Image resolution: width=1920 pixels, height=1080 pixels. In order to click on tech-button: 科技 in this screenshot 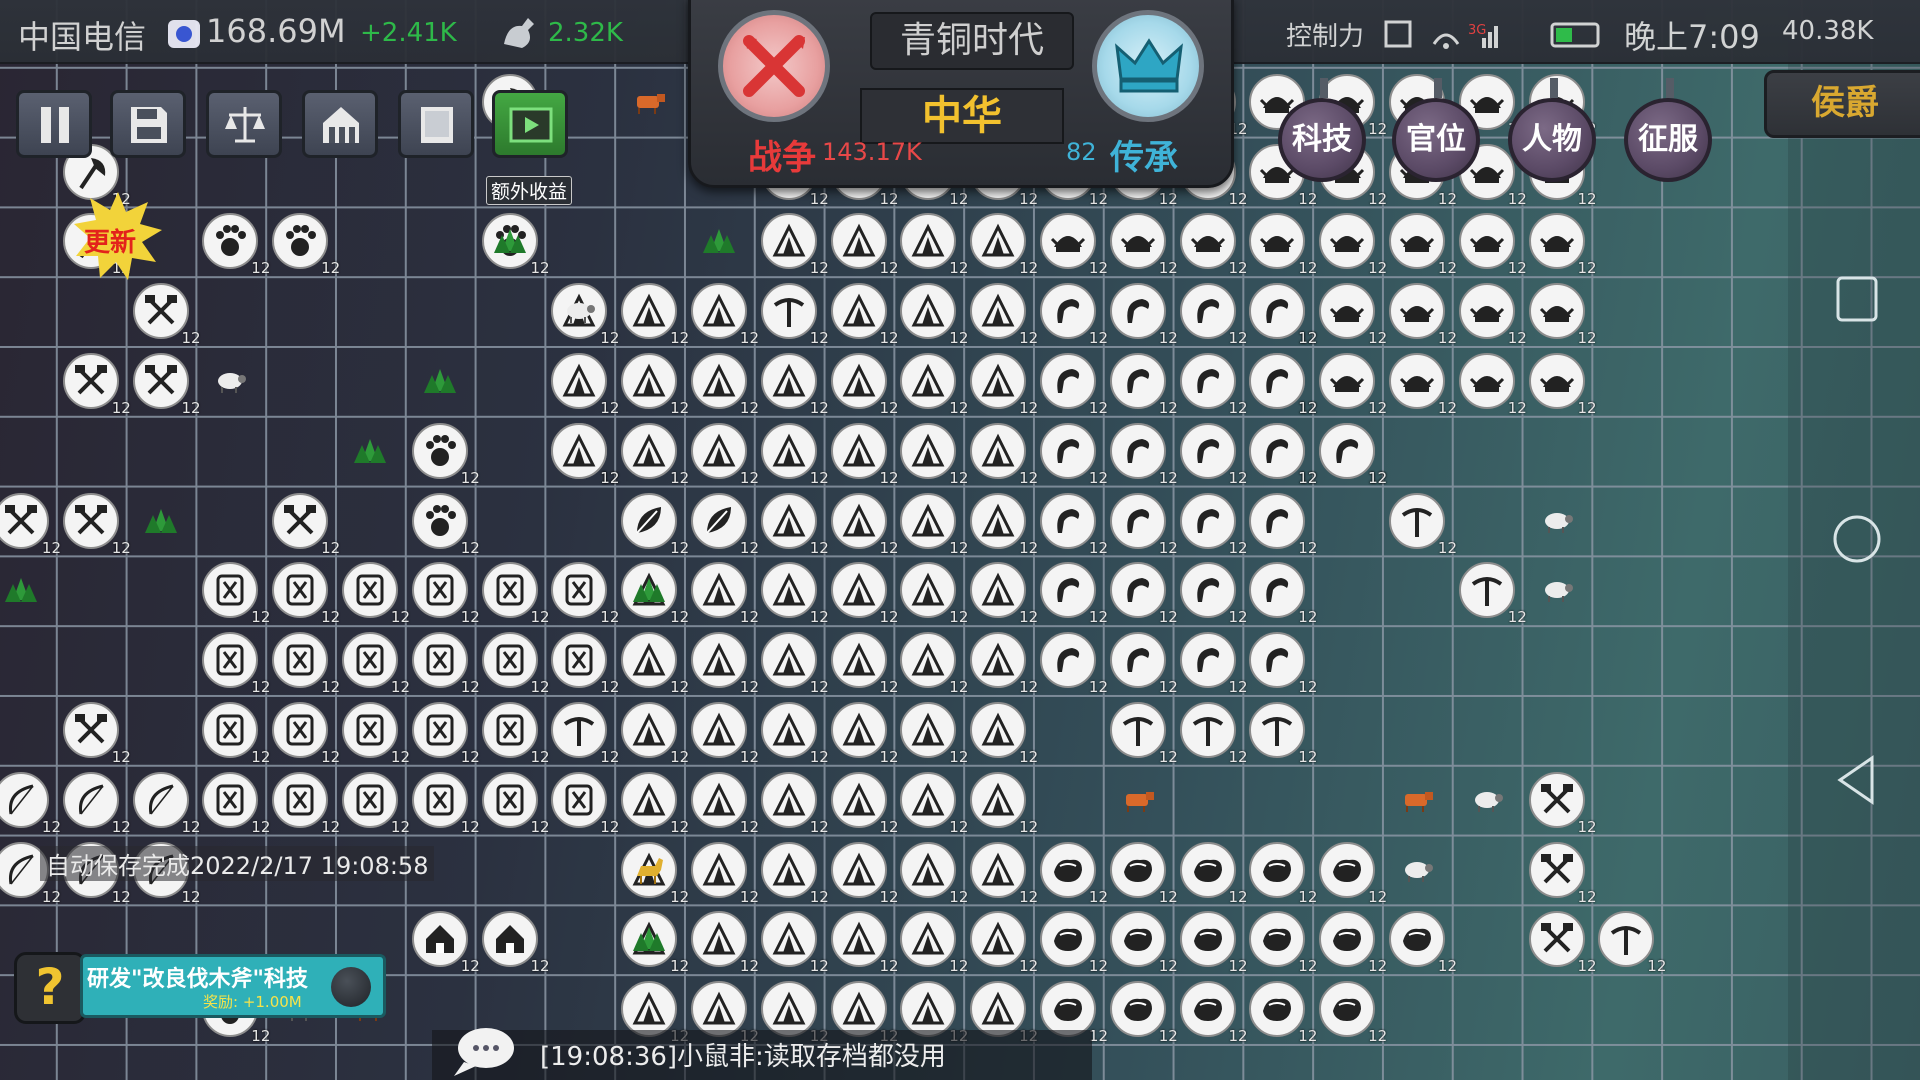, I will do `click(1322, 130)`.